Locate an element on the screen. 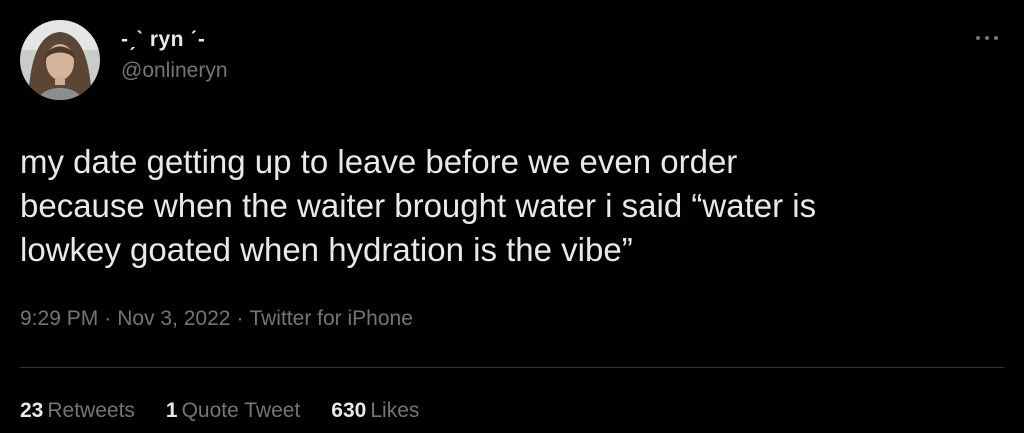  divider is located at coordinates (512, 367).